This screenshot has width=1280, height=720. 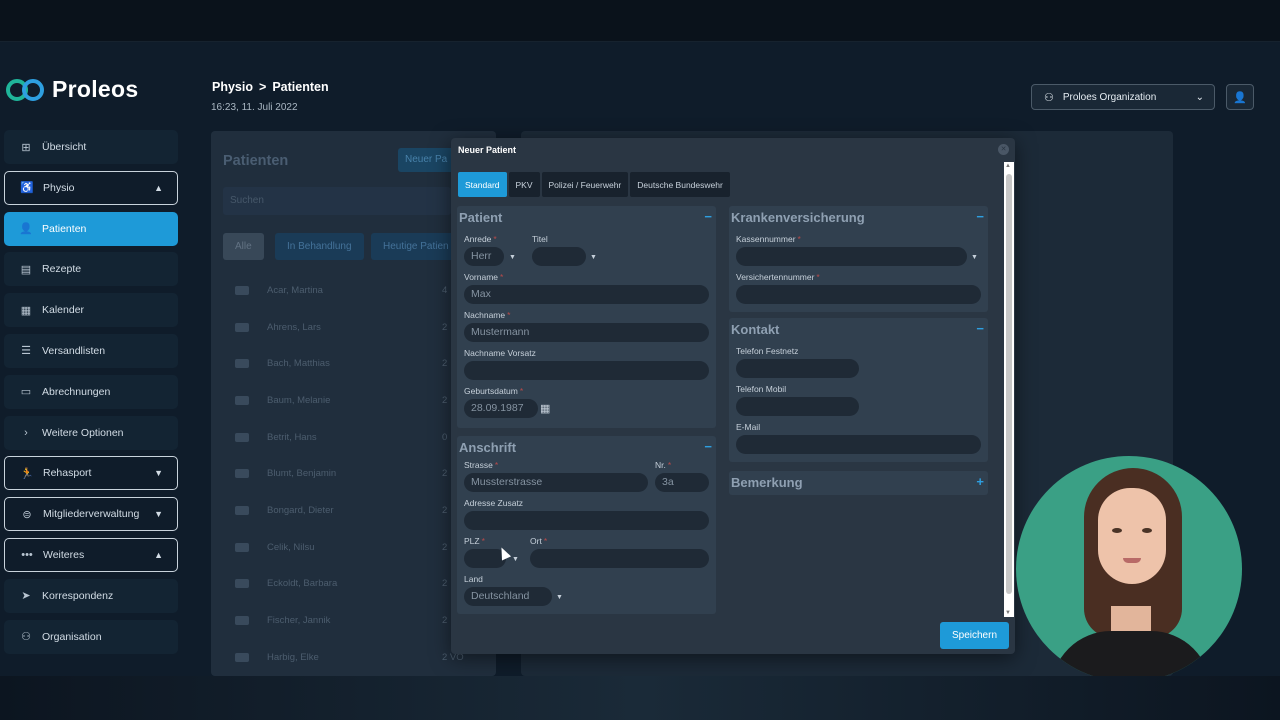 I want to click on save-button: Speichern, so click(x=974, y=635).